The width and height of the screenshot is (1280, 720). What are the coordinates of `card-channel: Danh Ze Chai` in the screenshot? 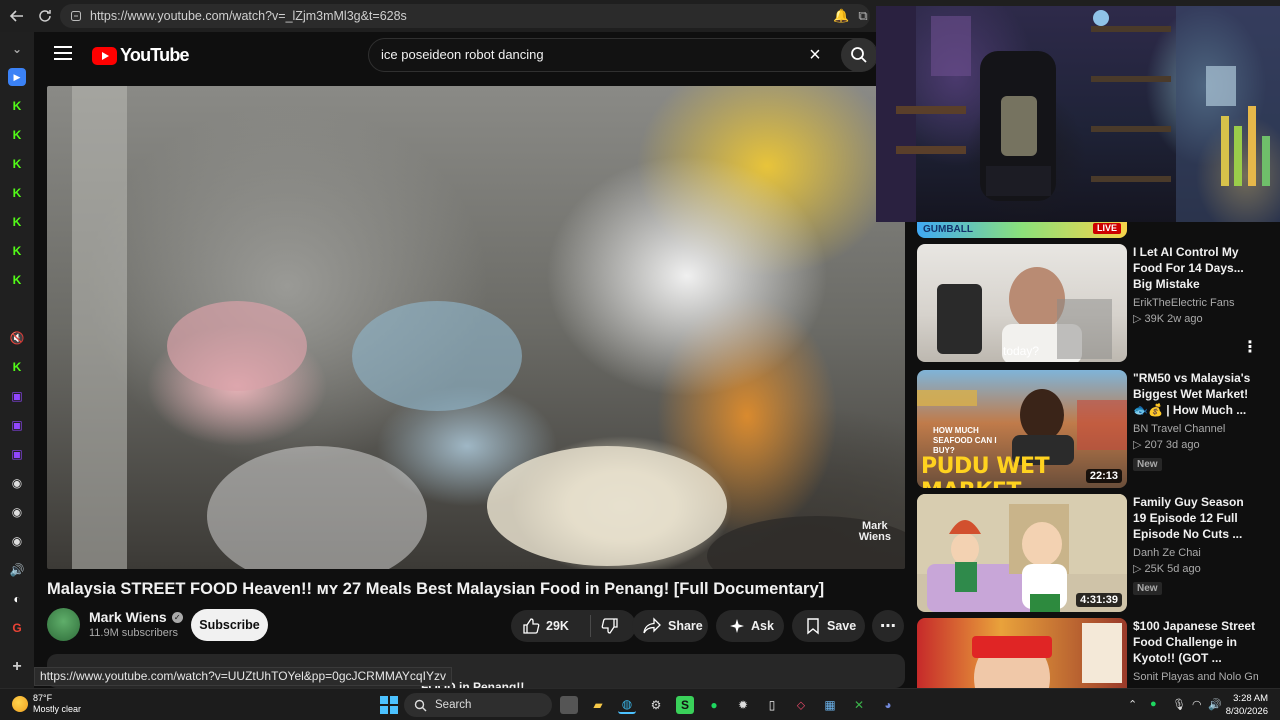 It's located at (1195, 553).